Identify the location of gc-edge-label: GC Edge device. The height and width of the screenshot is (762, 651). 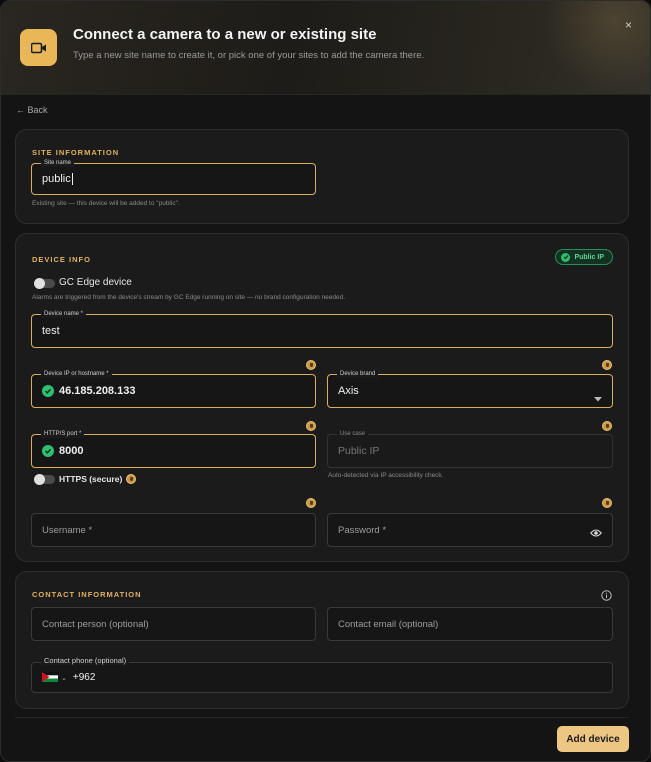
(95, 282).